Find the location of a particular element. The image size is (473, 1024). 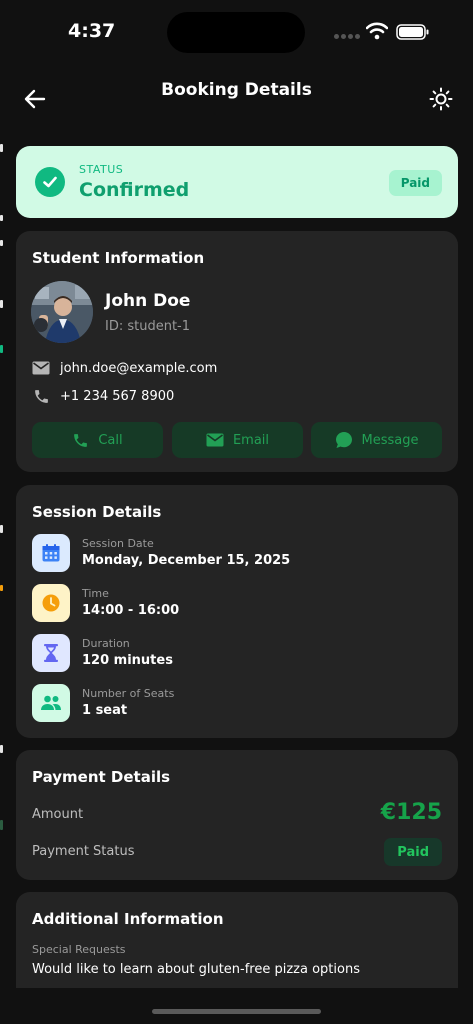

calendar-icon is located at coordinates (51, 553).